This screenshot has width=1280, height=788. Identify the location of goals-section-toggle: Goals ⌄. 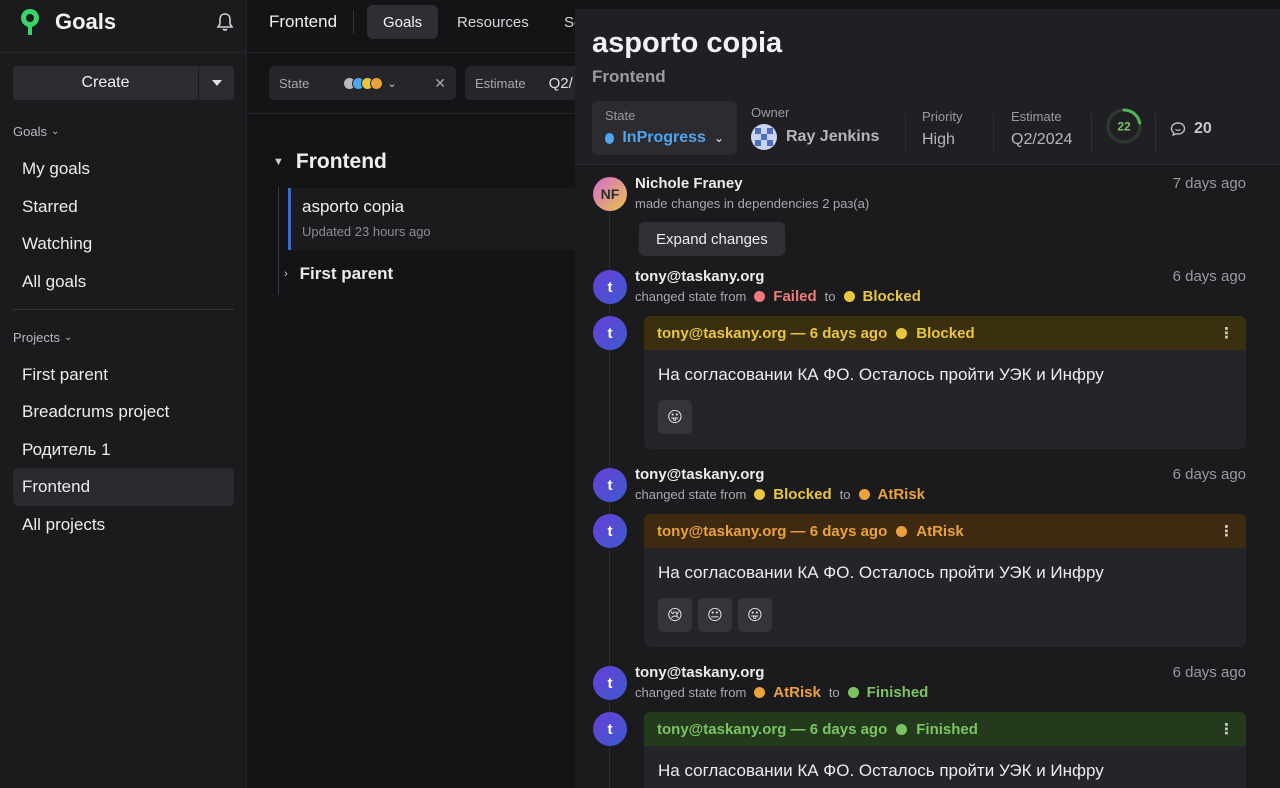
(36, 131).